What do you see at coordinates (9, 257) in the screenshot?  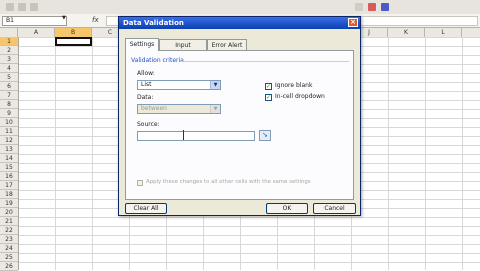 I see `row-header: 25` at bounding box center [9, 257].